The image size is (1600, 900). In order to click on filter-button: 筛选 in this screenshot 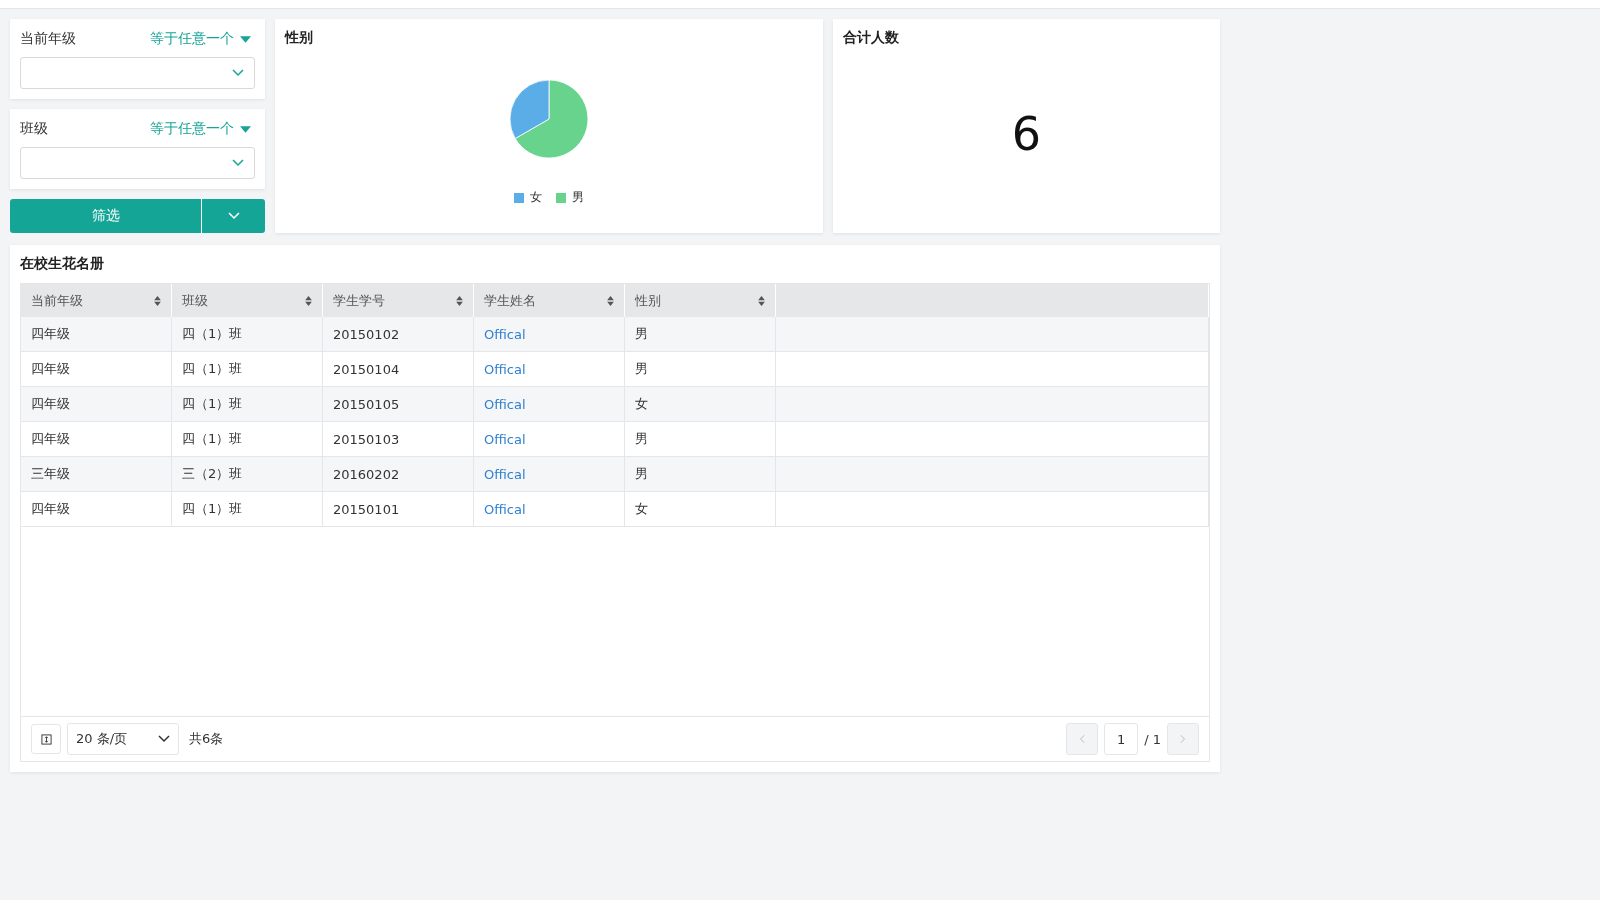, I will do `click(105, 216)`.